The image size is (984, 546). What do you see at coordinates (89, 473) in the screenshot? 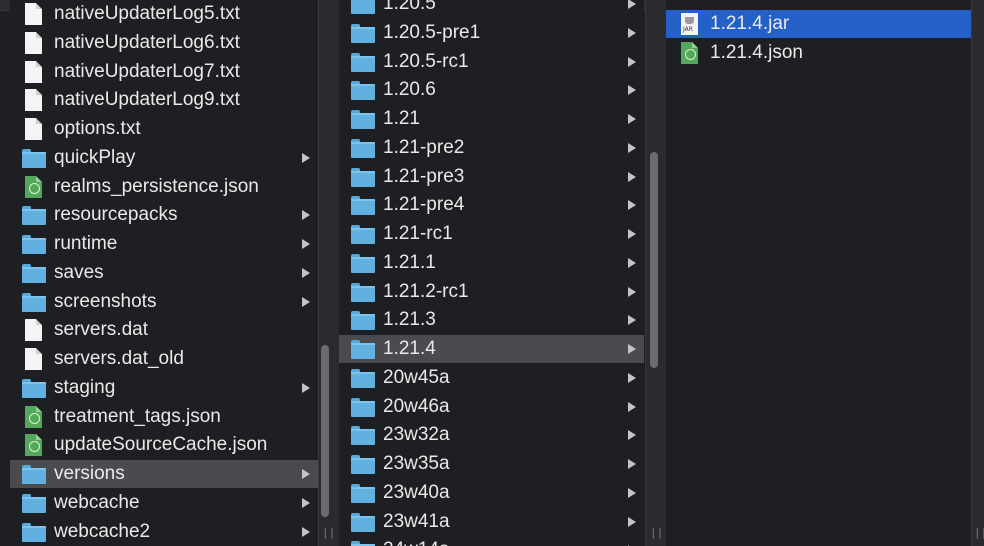
I see `item-label: versions` at bounding box center [89, 473].